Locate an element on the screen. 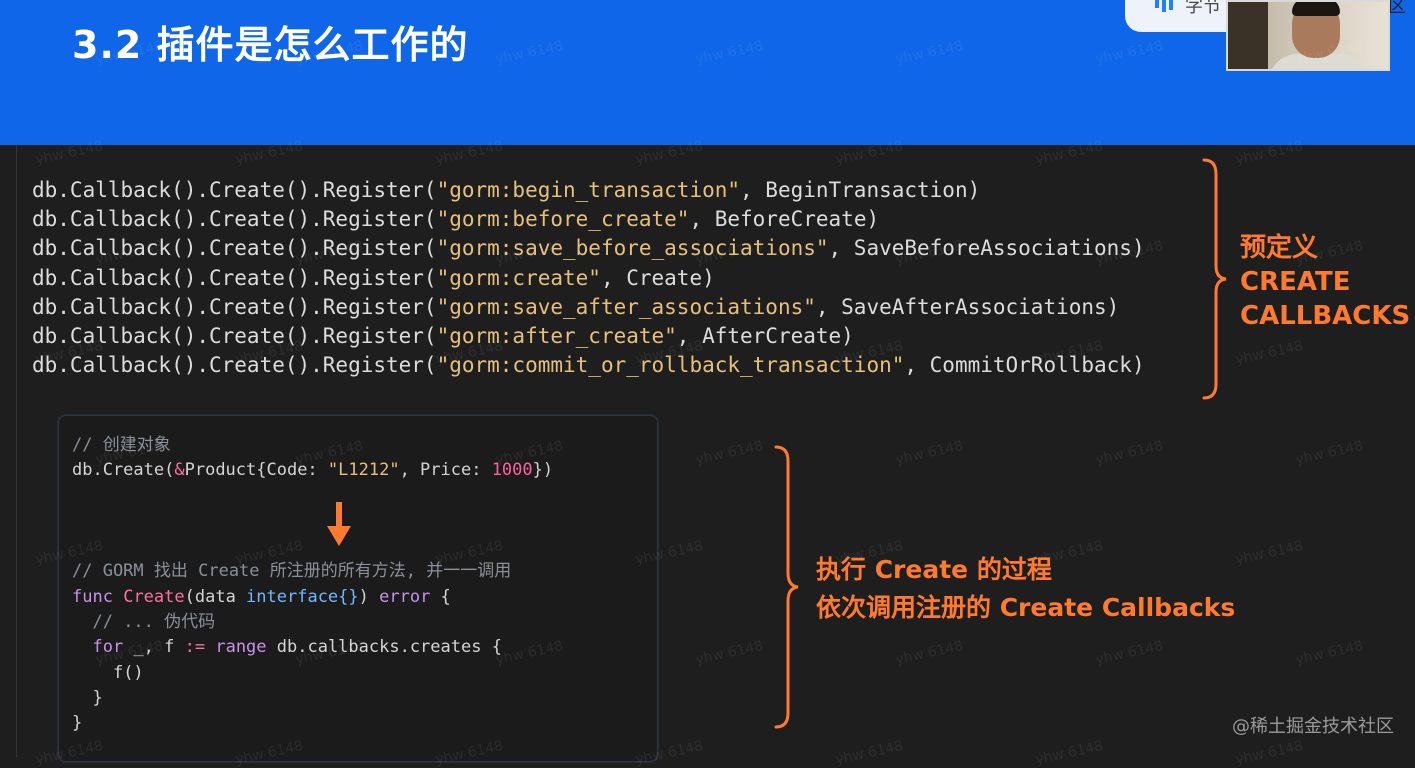 This screenshot has height=768, width=1415. logo-text: 字节 is located at coordinates (1203, 8).